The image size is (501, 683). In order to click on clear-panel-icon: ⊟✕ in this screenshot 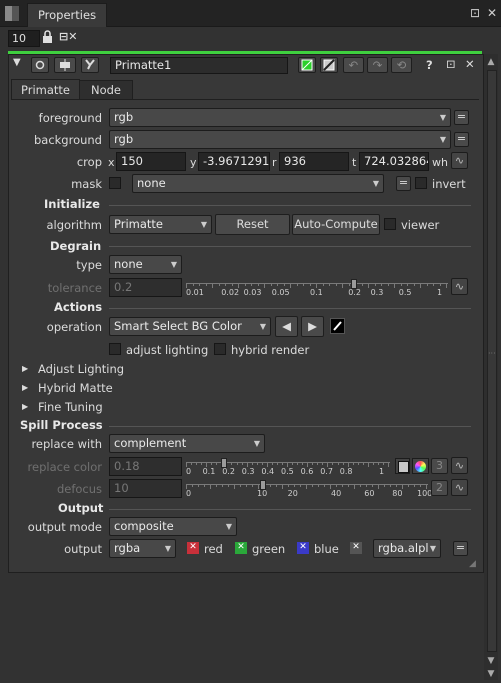, I will do `click(68, 36)`.